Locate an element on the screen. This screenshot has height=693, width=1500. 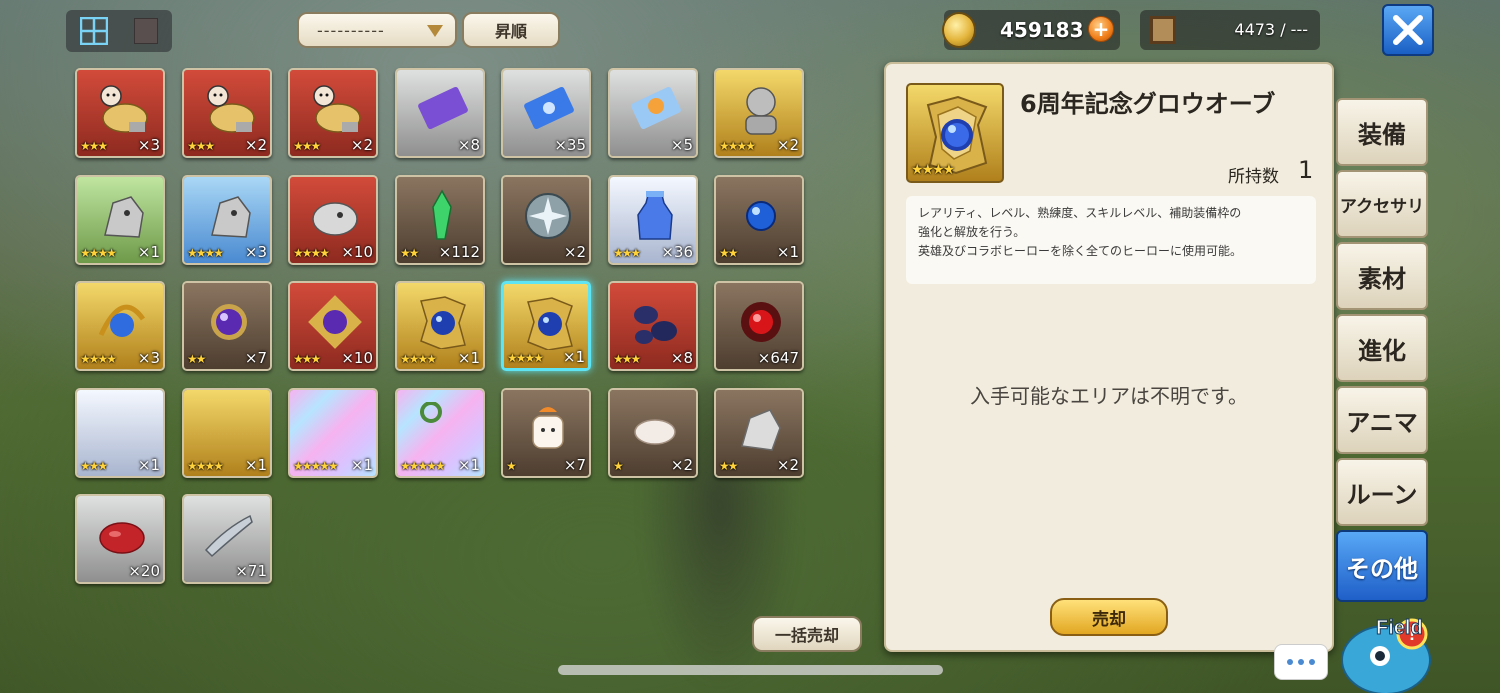
marshmallow-icon is located at coordinates (548, 428).